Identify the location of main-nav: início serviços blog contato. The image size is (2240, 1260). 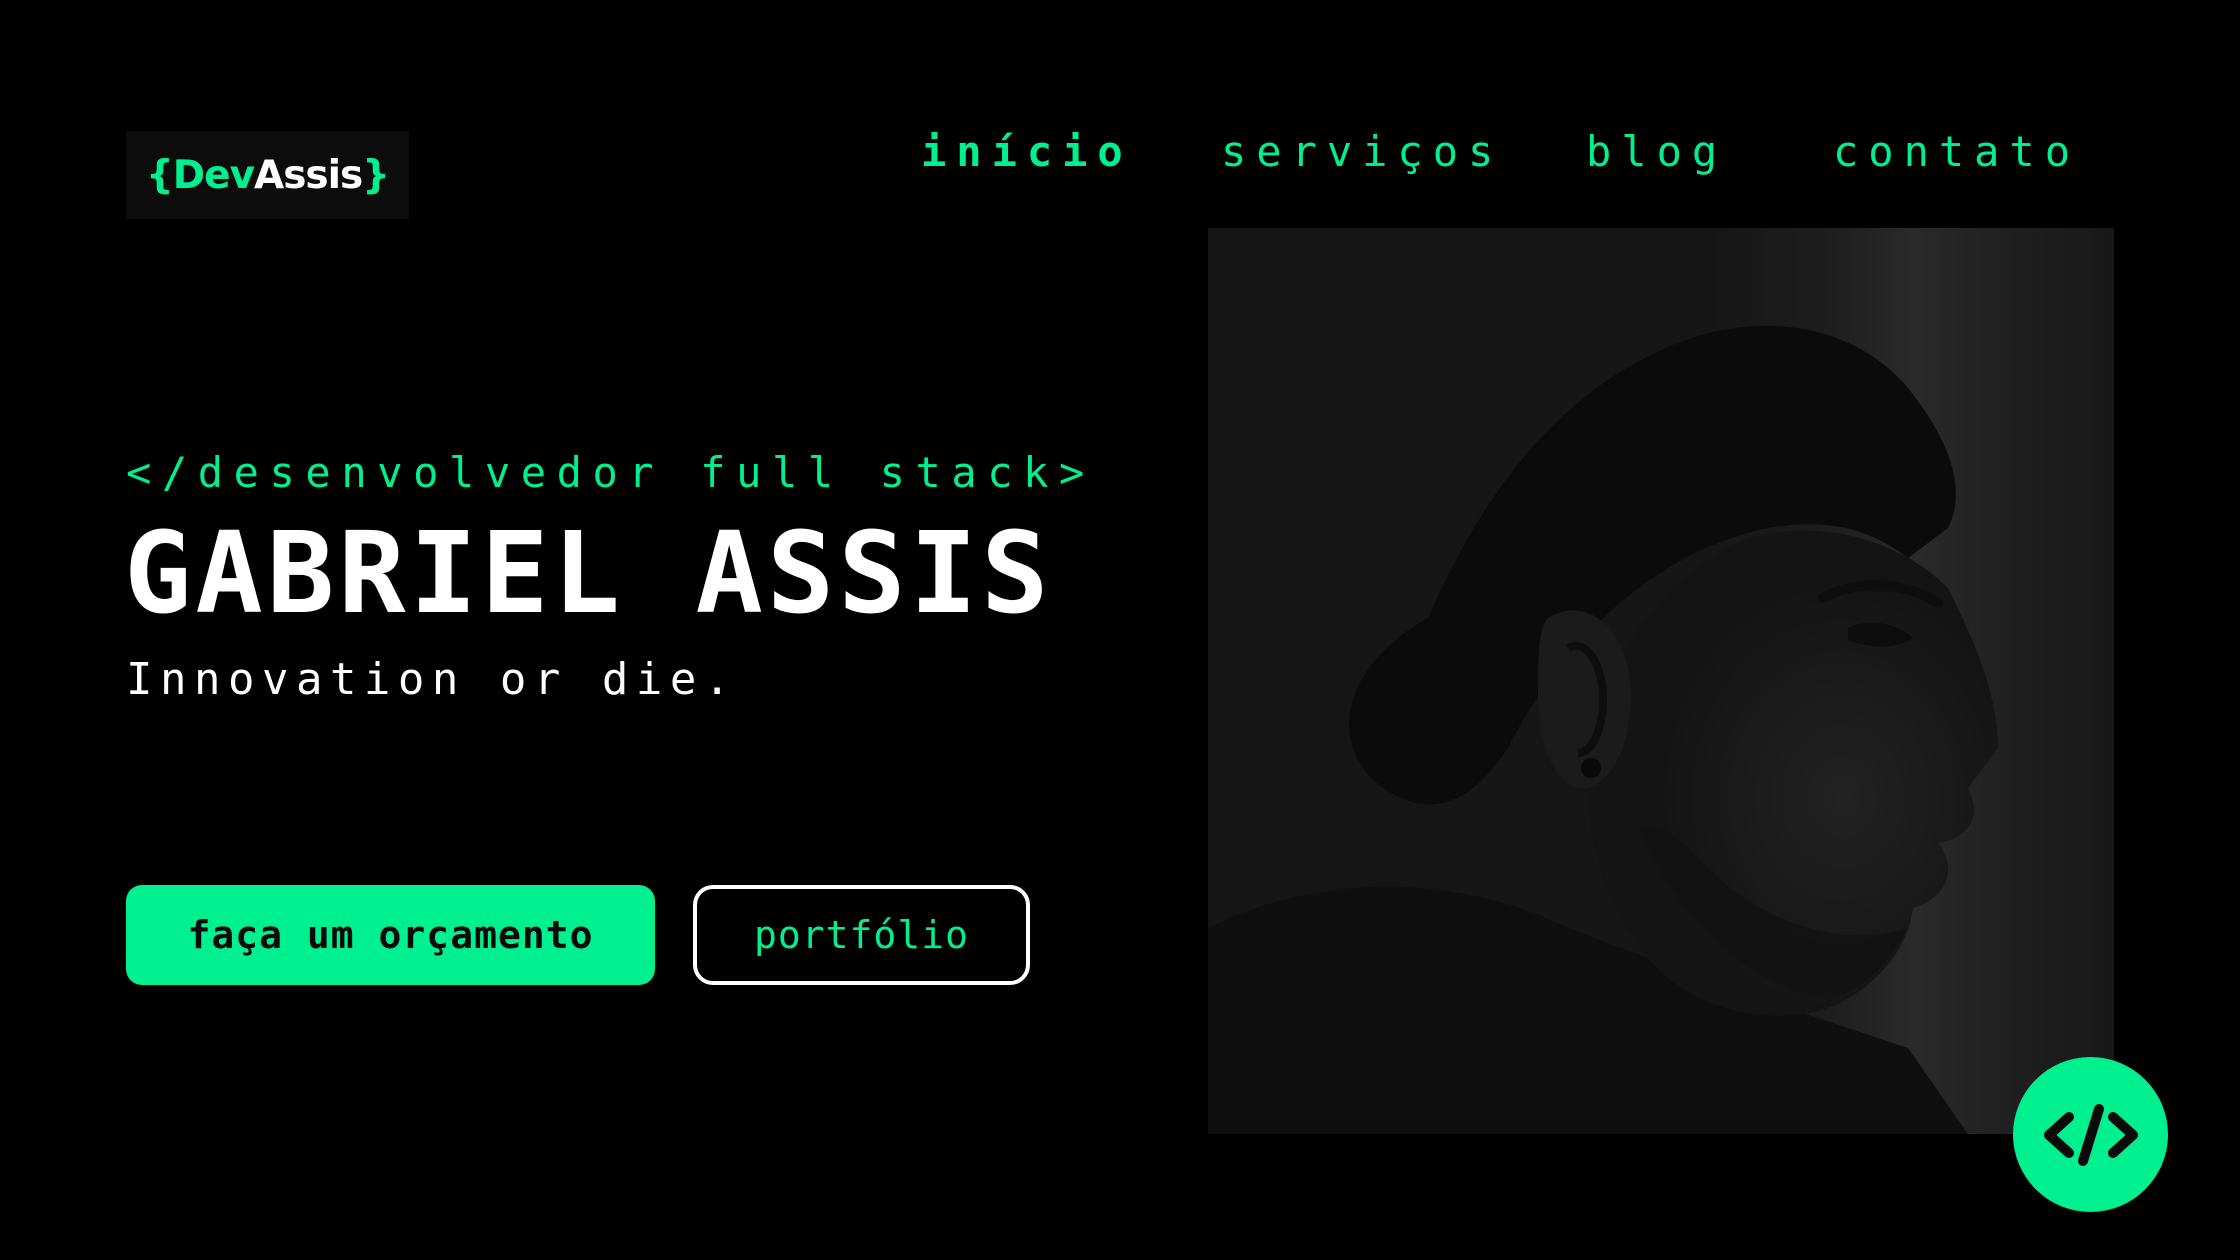
(1120, 152).